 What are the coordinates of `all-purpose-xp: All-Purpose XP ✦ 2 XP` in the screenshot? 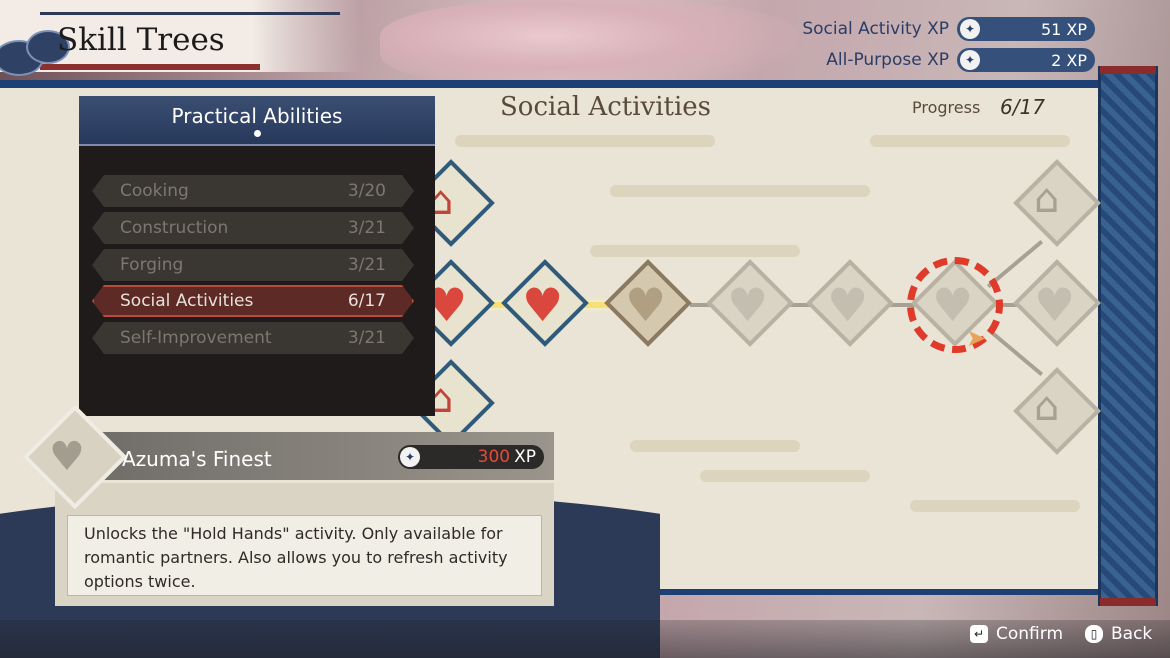 It's located at (960, 60).